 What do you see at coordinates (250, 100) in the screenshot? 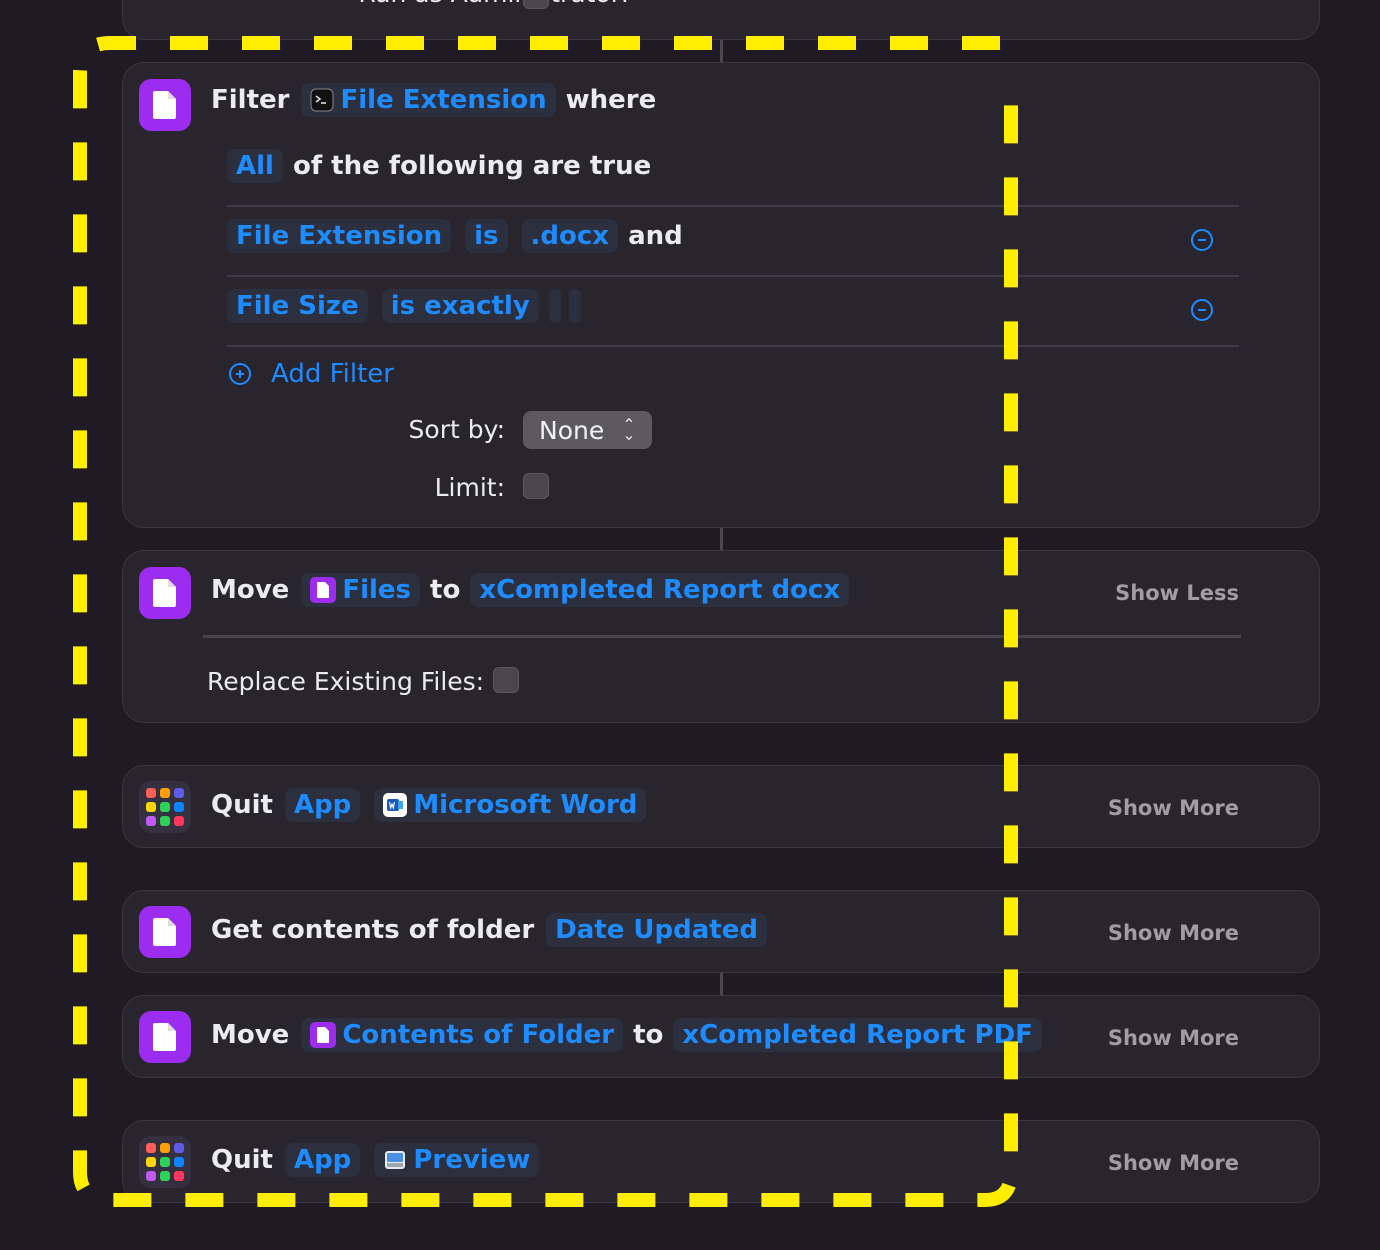
I see `filter-action-label: Filter` at bounding box center [250, 100].